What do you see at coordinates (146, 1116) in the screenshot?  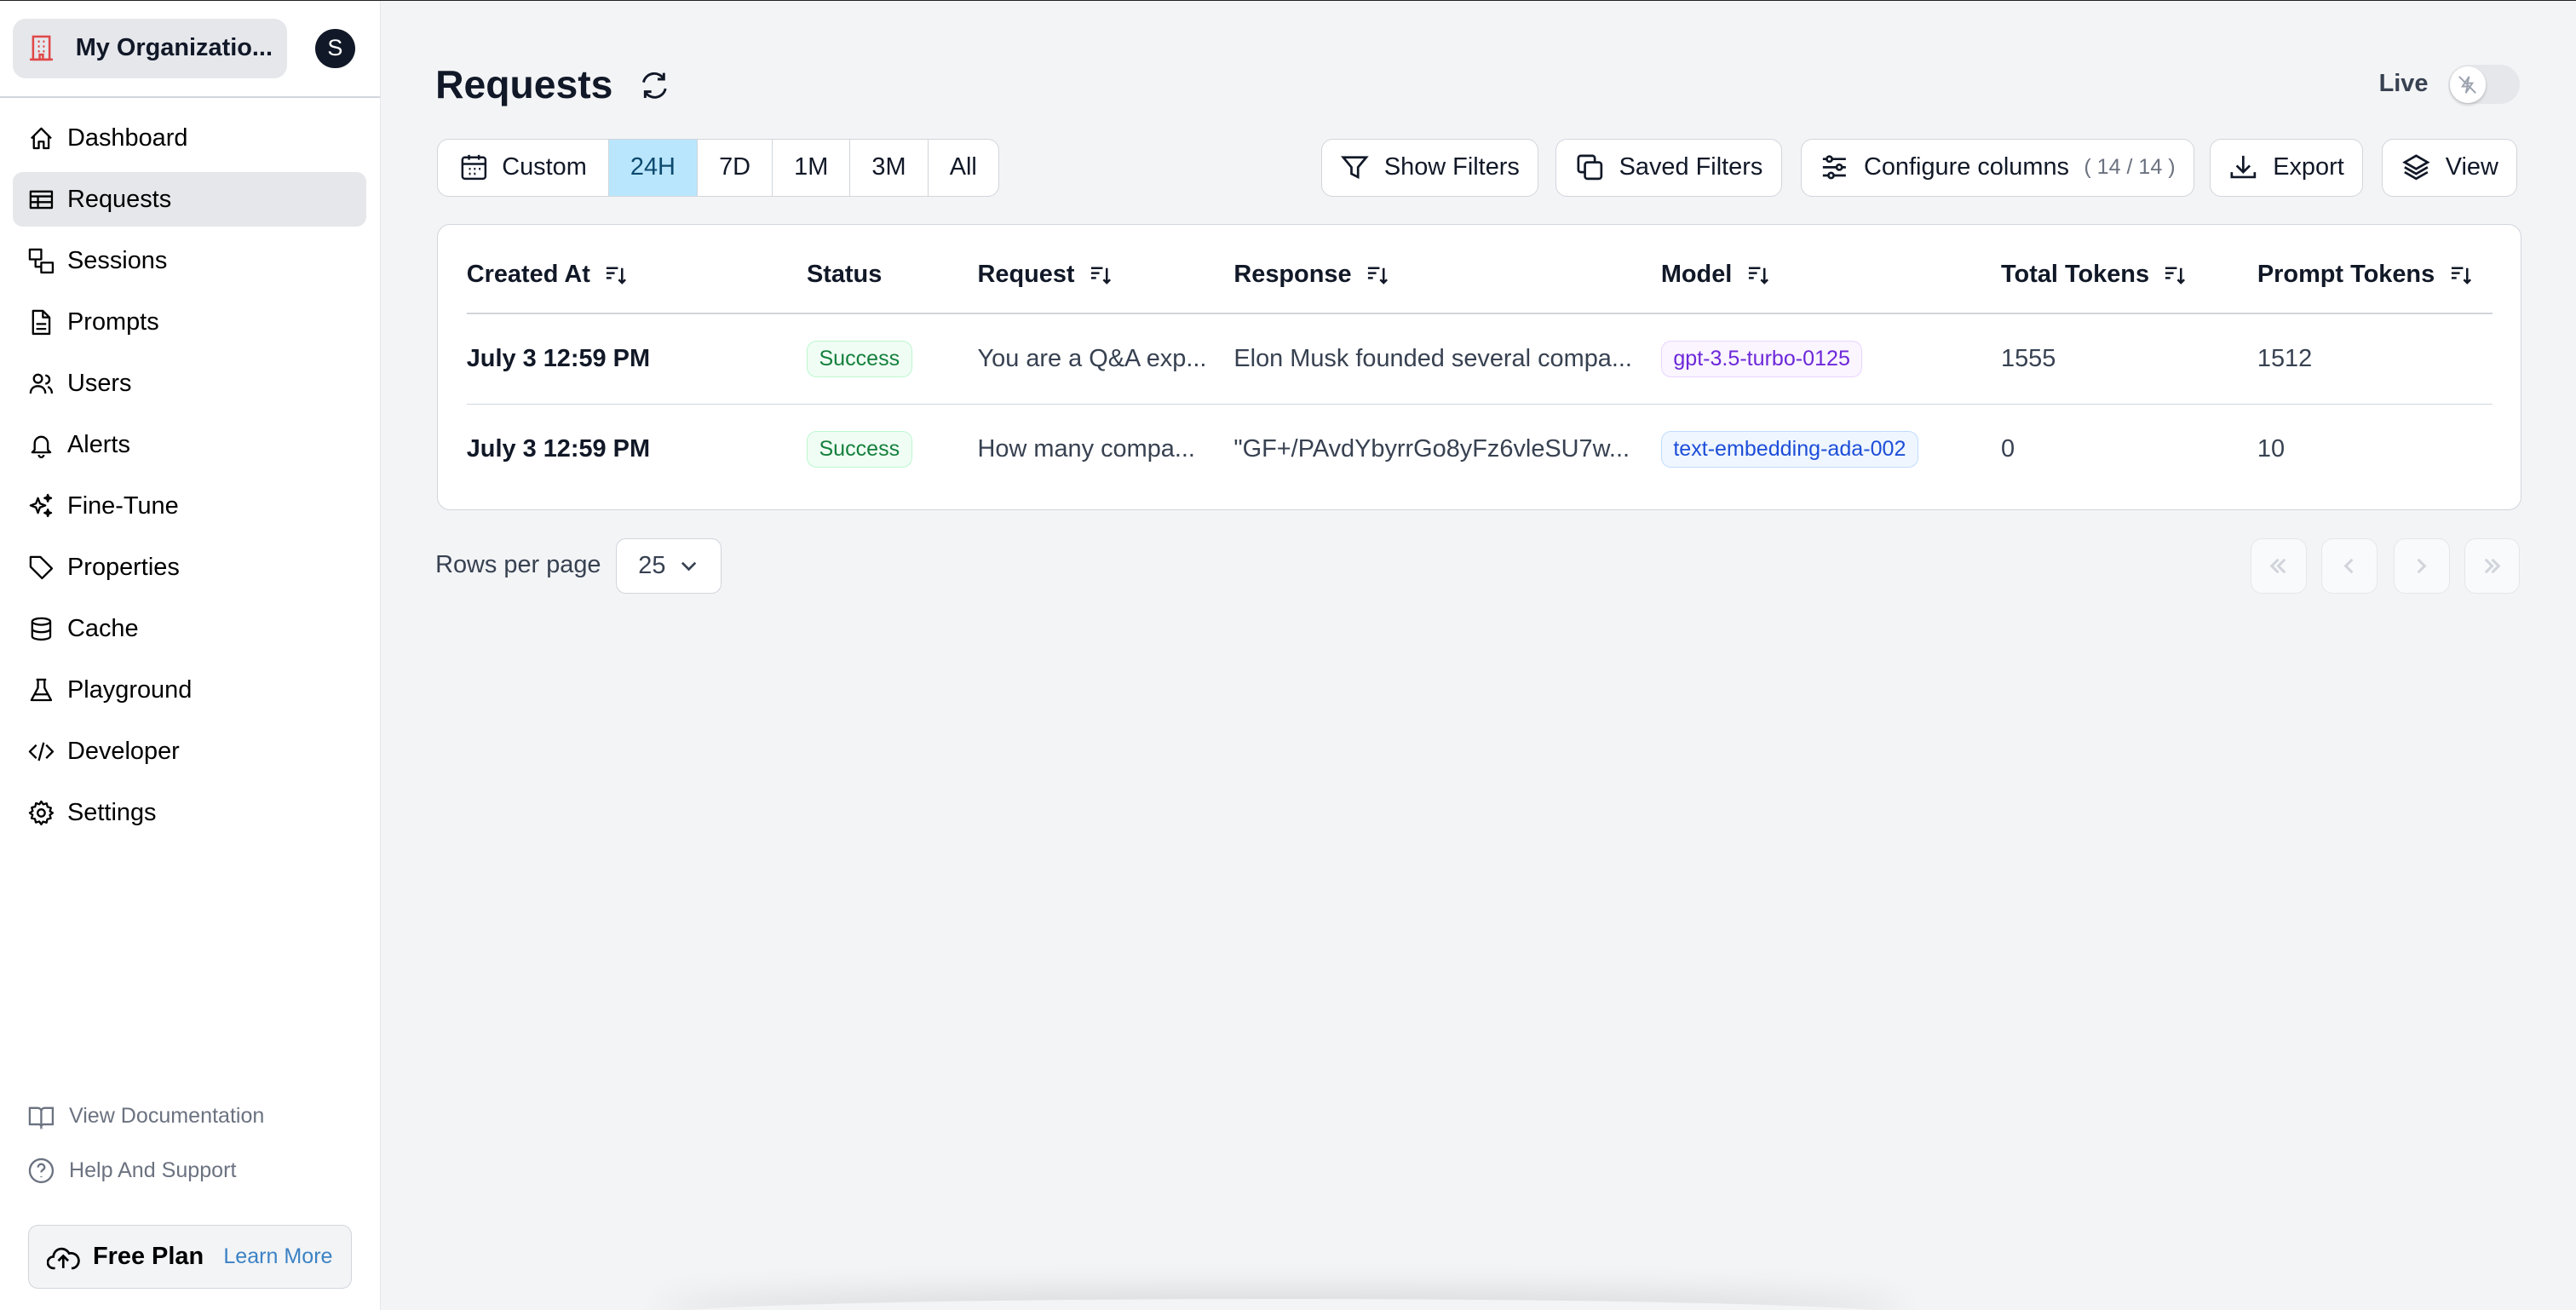 I see `view-documentation-link: View Documentation` at bounding box center [146, 1116].